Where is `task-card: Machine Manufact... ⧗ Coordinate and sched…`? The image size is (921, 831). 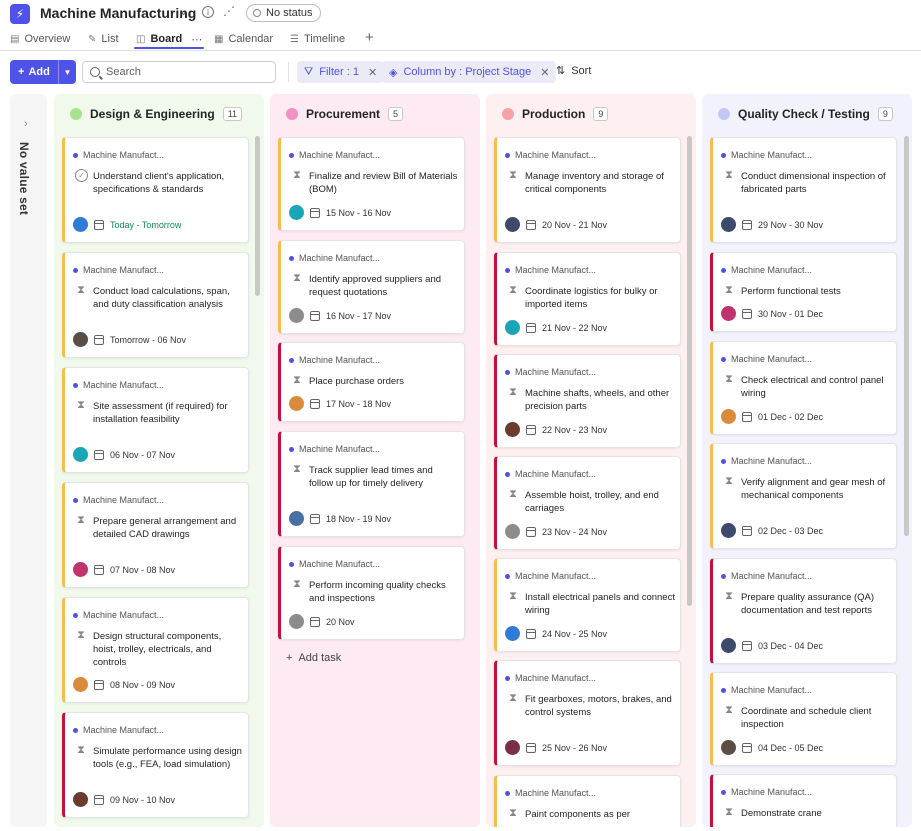 task-card: Machine Manufact... ⧗ Coordinate and sched… is located at coordinates (803, 719).